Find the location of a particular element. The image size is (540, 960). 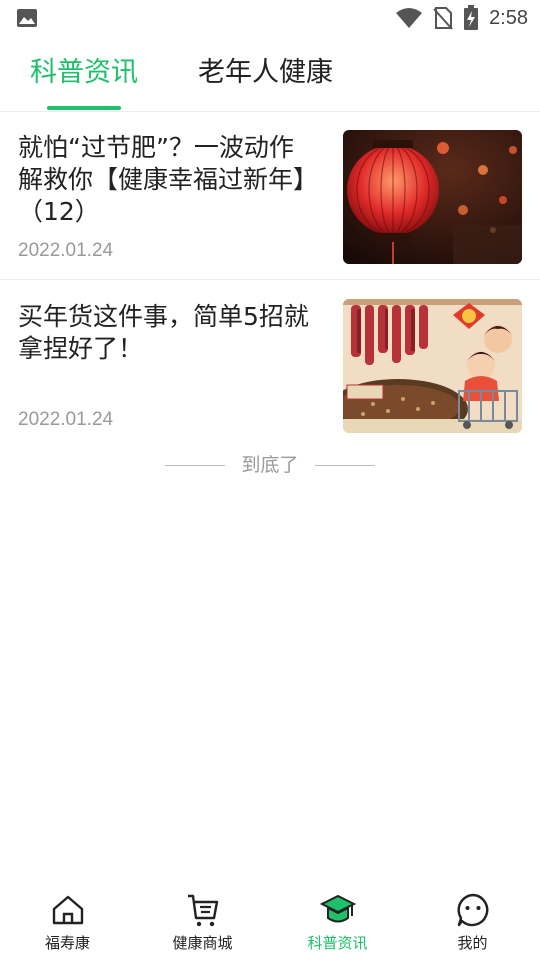

status-bar: 2:58 is located at coordinates (270, 18).